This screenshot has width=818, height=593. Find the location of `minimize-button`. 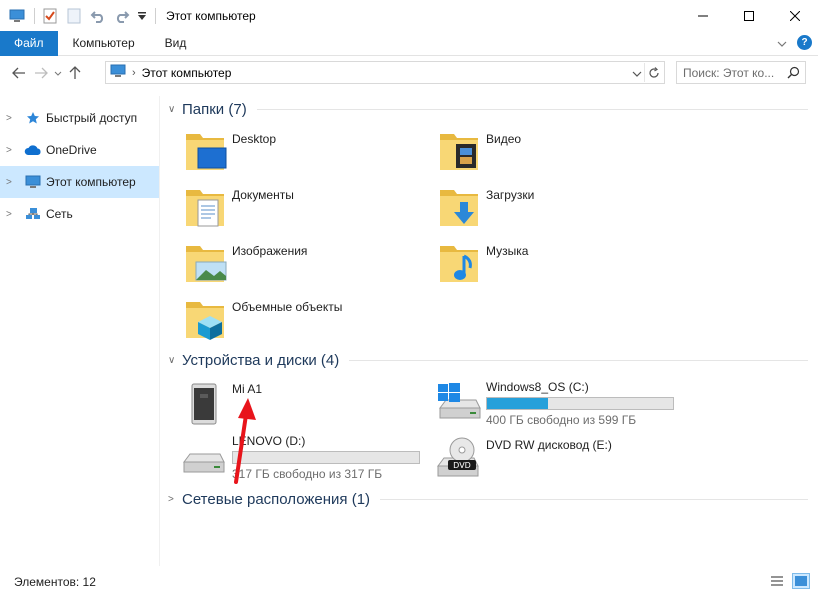

minimize-button is located at coordinates (703, 15).